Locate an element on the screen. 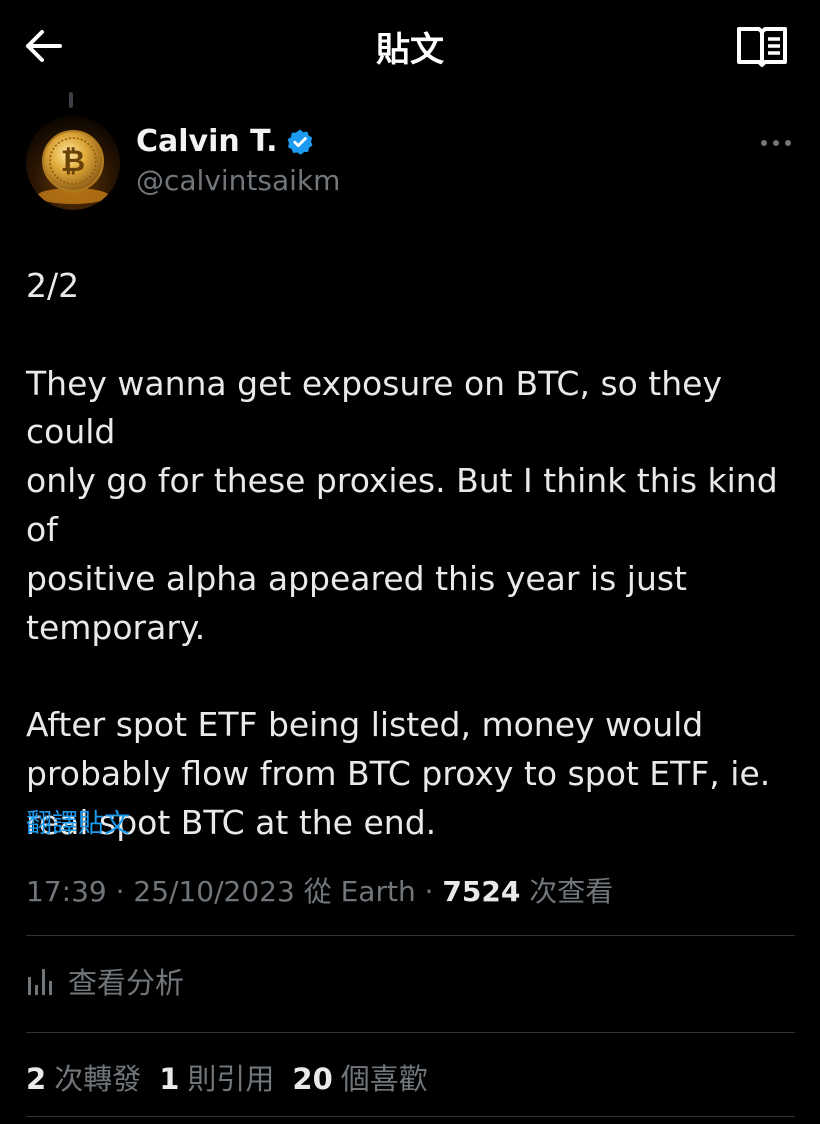 Image resolution: width=820 pixels, height=1124 pixels. avatar: ₿ is located at coordinates (73, 163).